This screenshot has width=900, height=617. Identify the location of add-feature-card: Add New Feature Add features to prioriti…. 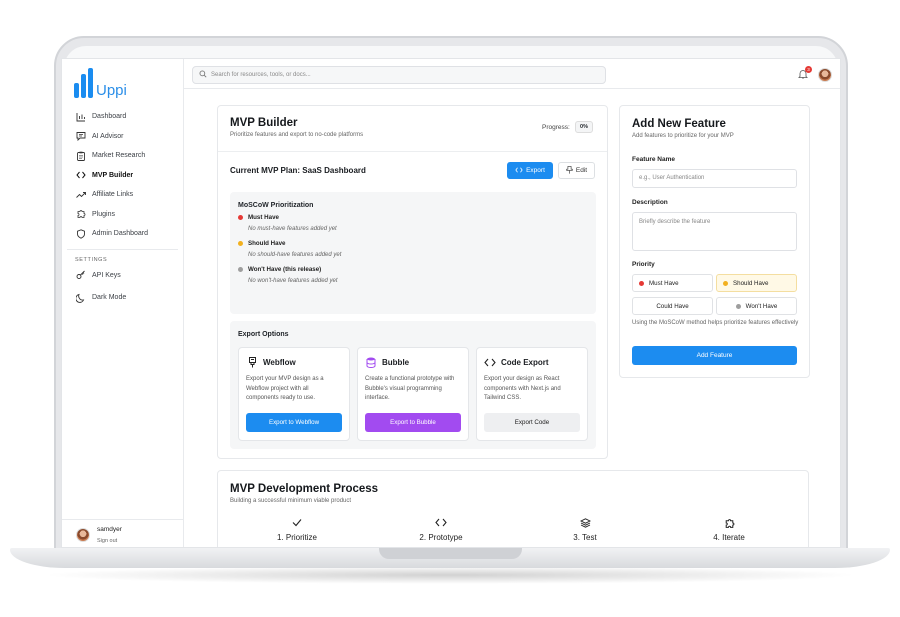
(714, 241).